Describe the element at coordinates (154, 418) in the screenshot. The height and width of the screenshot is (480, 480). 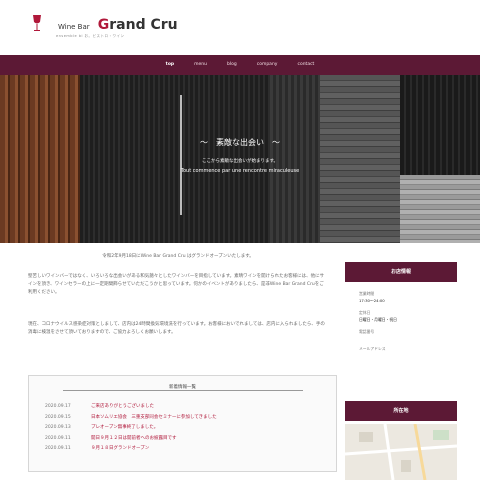
I see `news-link: 日本ソムリエ協会 三重支部同会セミナーに参加してきました` at that location.